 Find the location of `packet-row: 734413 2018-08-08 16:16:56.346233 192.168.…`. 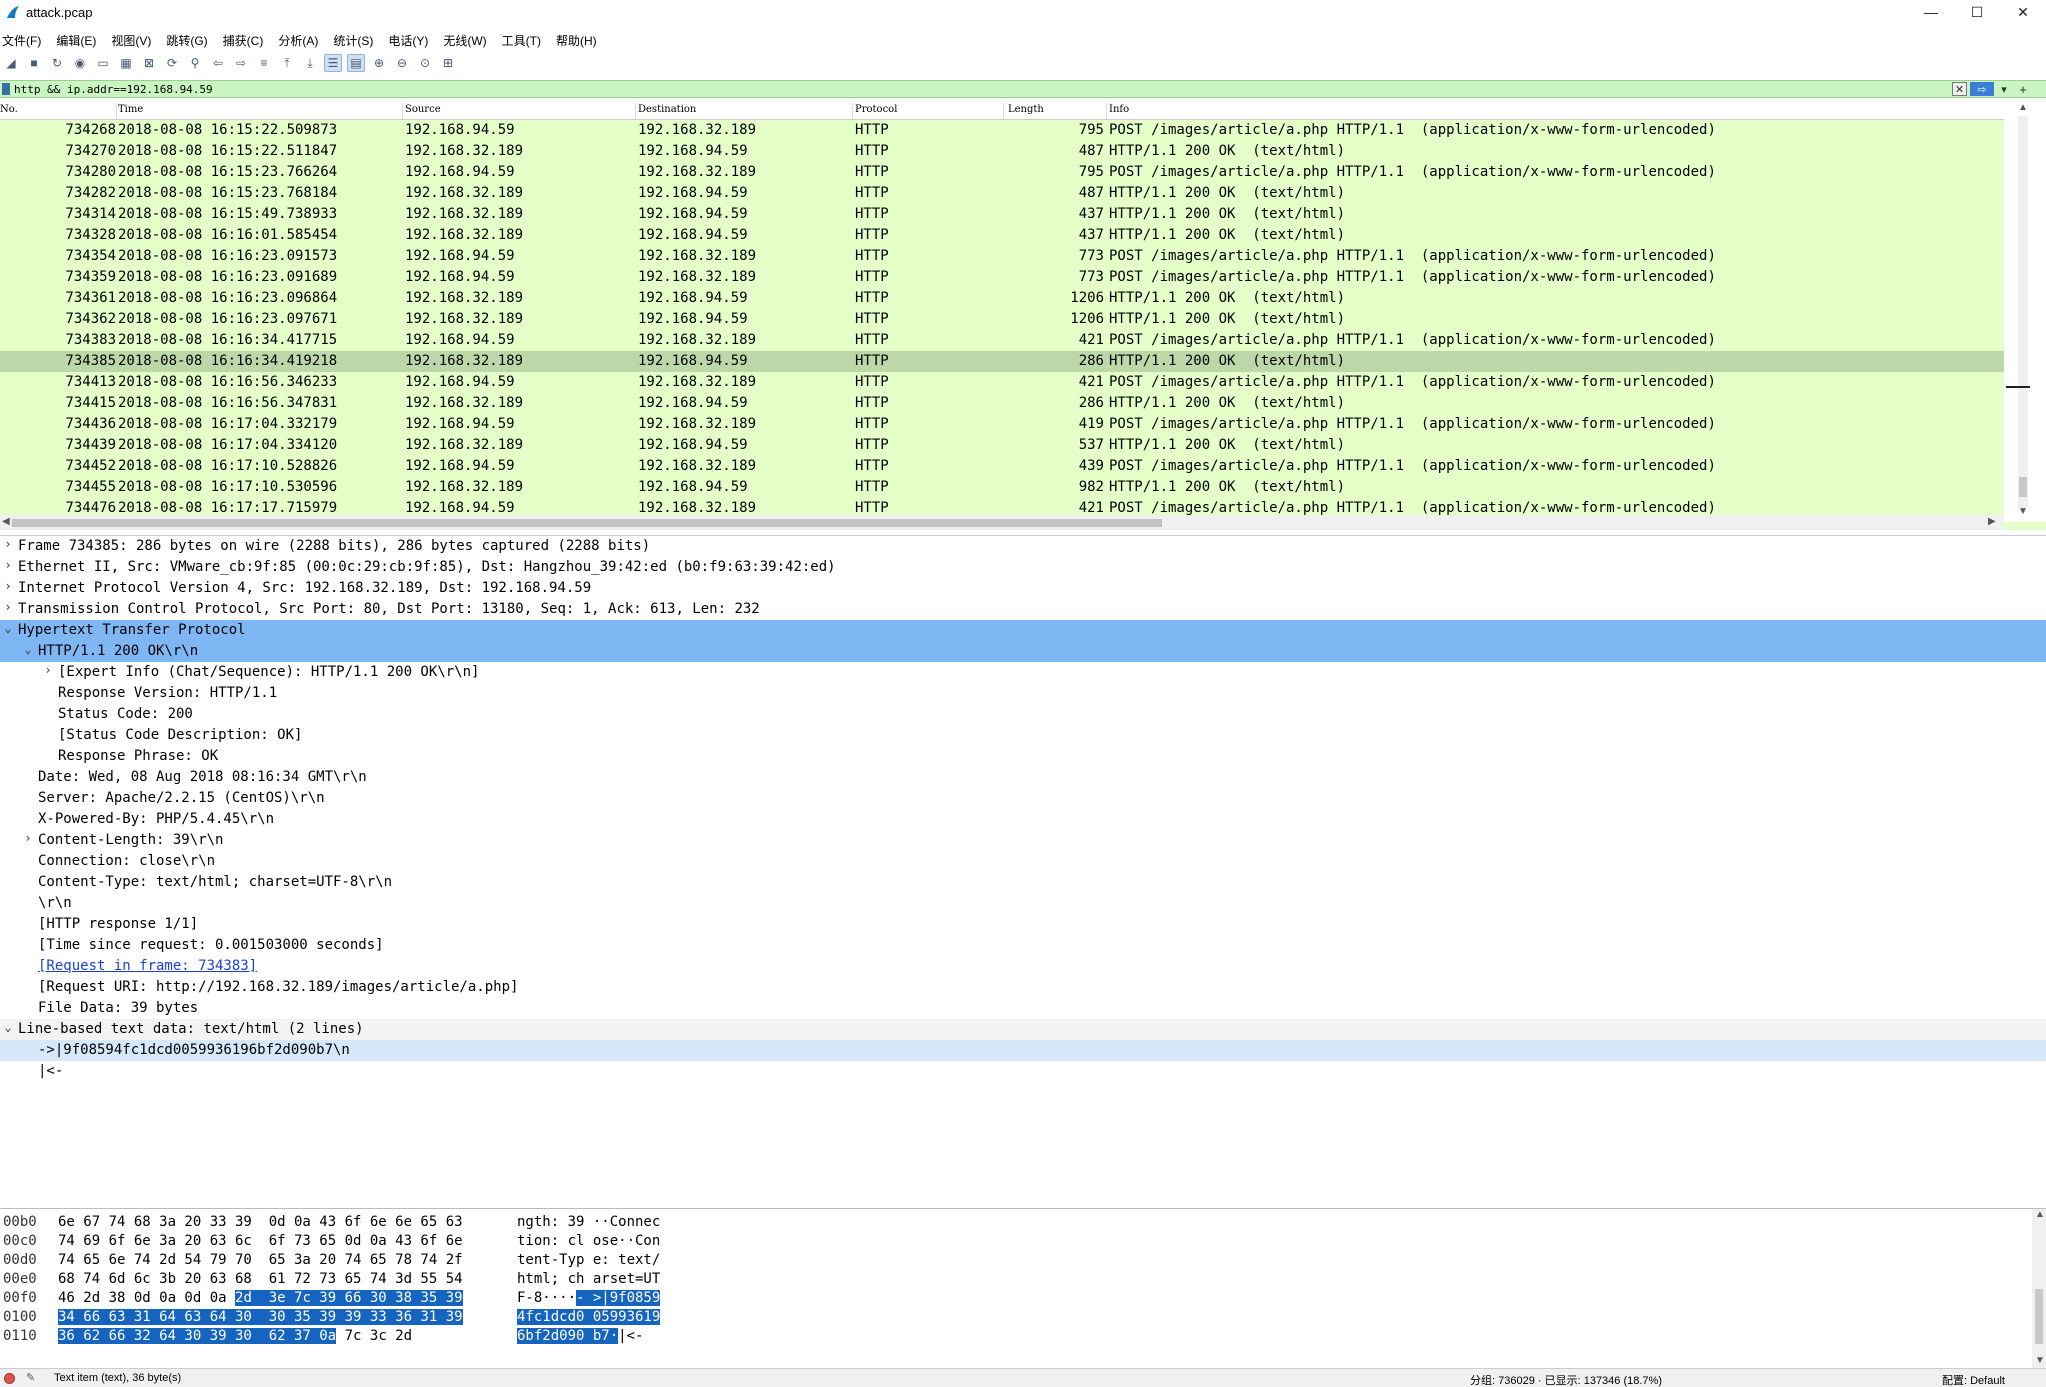

packet-row: 734413 2018-08-08 16:16:56.346233 192.168.… is located at coordinates (1002, 382).